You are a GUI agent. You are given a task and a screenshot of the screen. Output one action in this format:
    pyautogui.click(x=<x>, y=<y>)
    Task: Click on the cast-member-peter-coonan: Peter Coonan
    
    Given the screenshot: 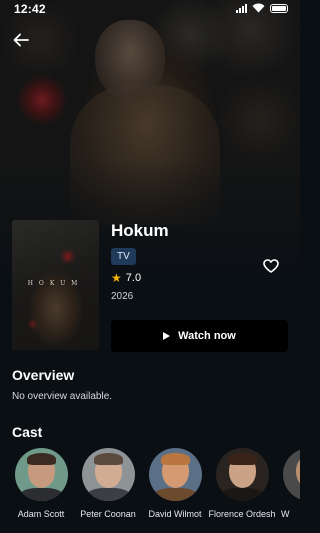 What is the action you would take?
    pyautogui.click(x=108, y=483)
    